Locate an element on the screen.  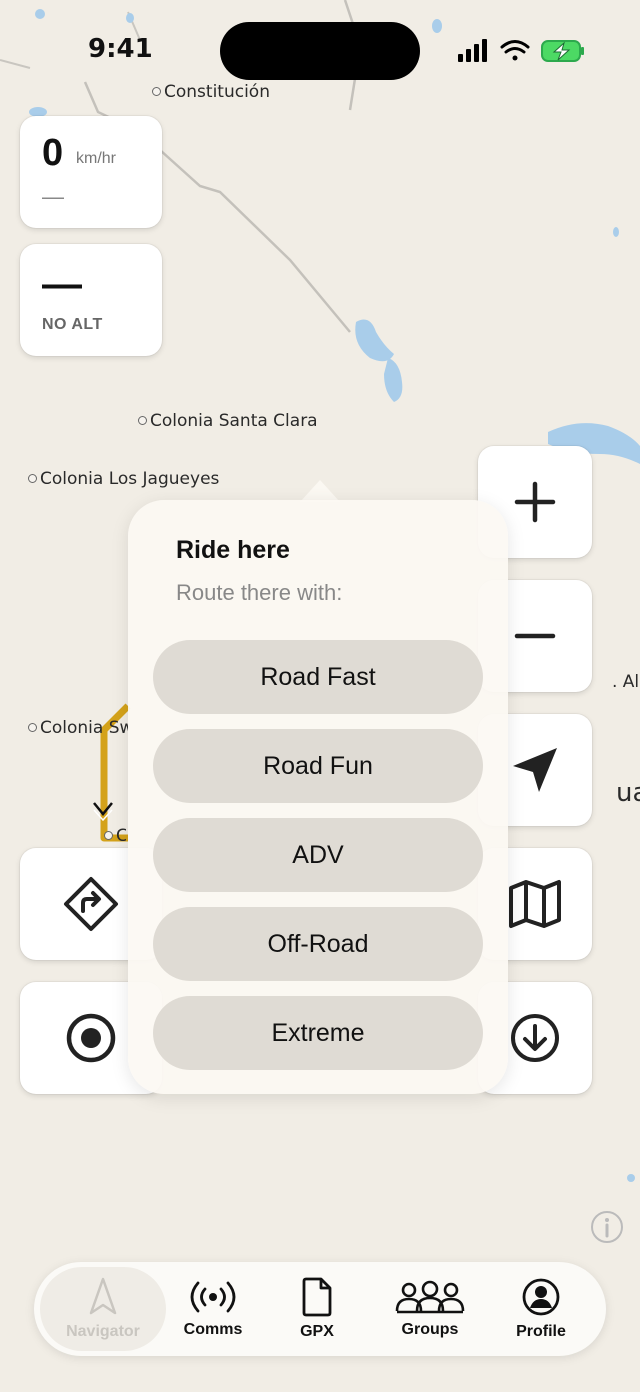
tab-label: Navigator is located at coordinates (103, 1331).